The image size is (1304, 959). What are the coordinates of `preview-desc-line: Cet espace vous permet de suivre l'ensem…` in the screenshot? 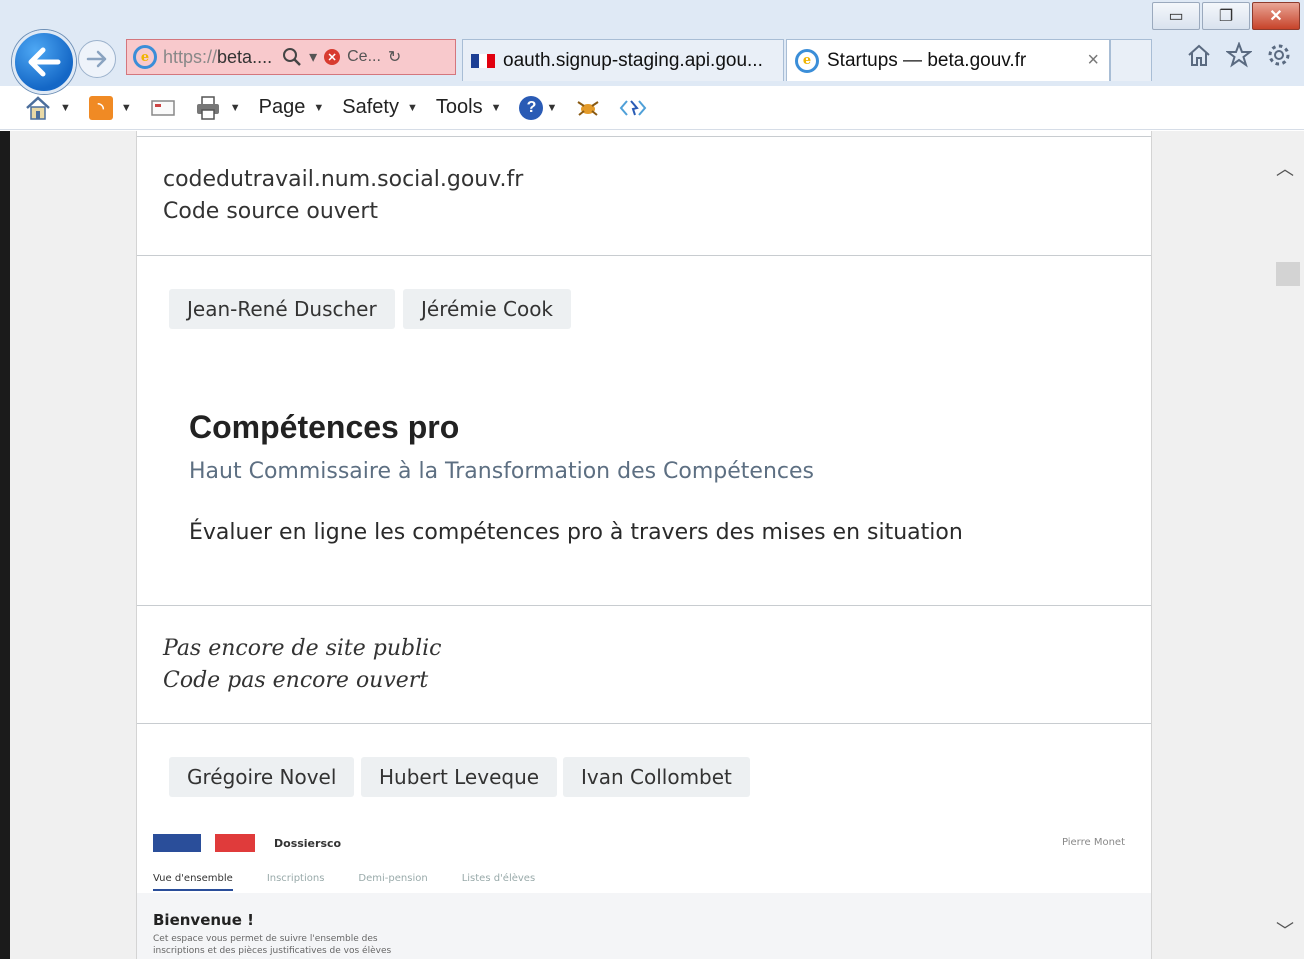 It's located at (265, 939).